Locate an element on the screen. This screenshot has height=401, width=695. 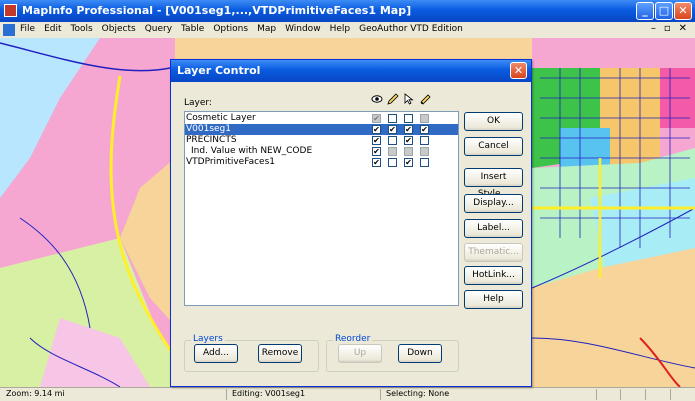
menu-item-objects: Objects is located at coordinates (119, 29).